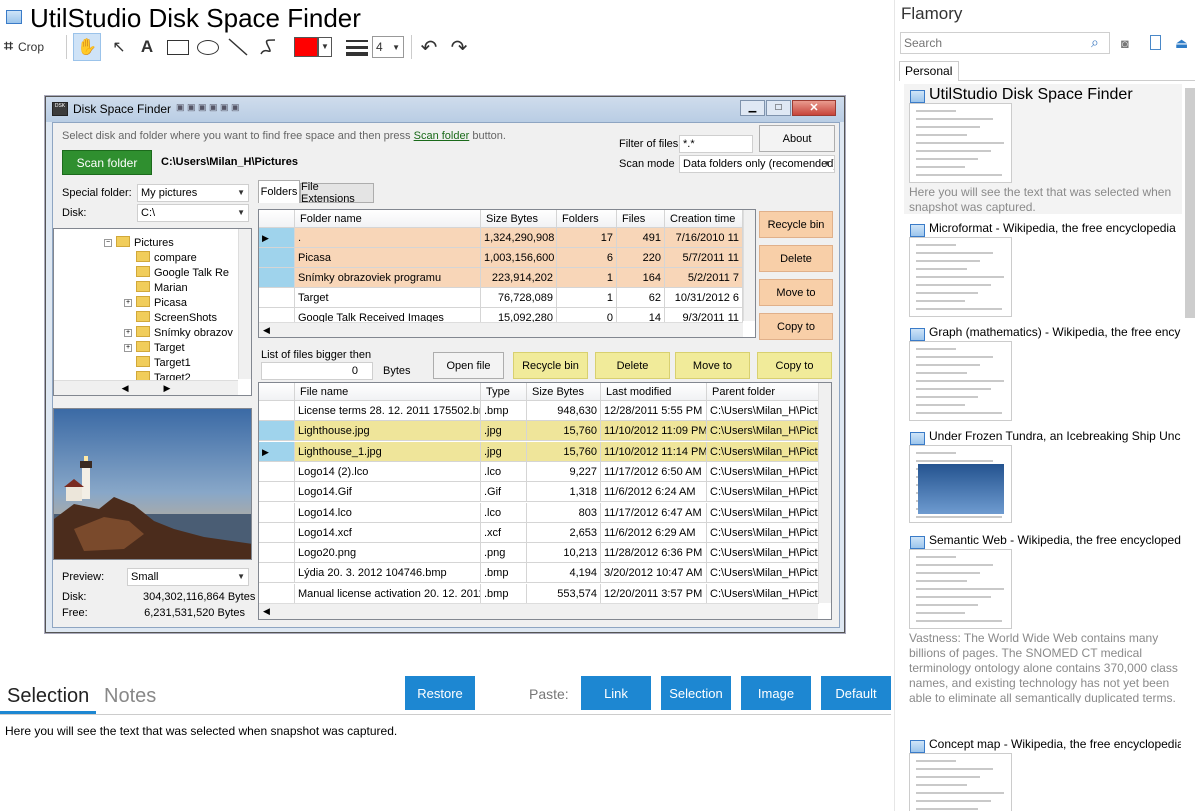  Describe the element at coordinates (459, 47) in the screenshot. I see `redo-button: ↷` at that location.